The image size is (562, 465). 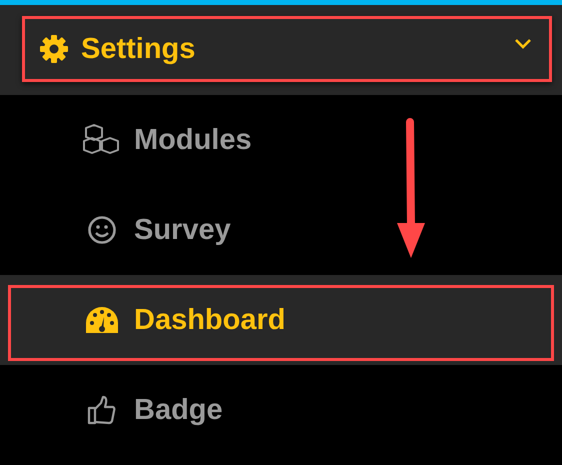 What do you see at coordinates (158, 230) in the screenshot?
I see `sidebar-item: Survey` at bounding box center [158, 230].